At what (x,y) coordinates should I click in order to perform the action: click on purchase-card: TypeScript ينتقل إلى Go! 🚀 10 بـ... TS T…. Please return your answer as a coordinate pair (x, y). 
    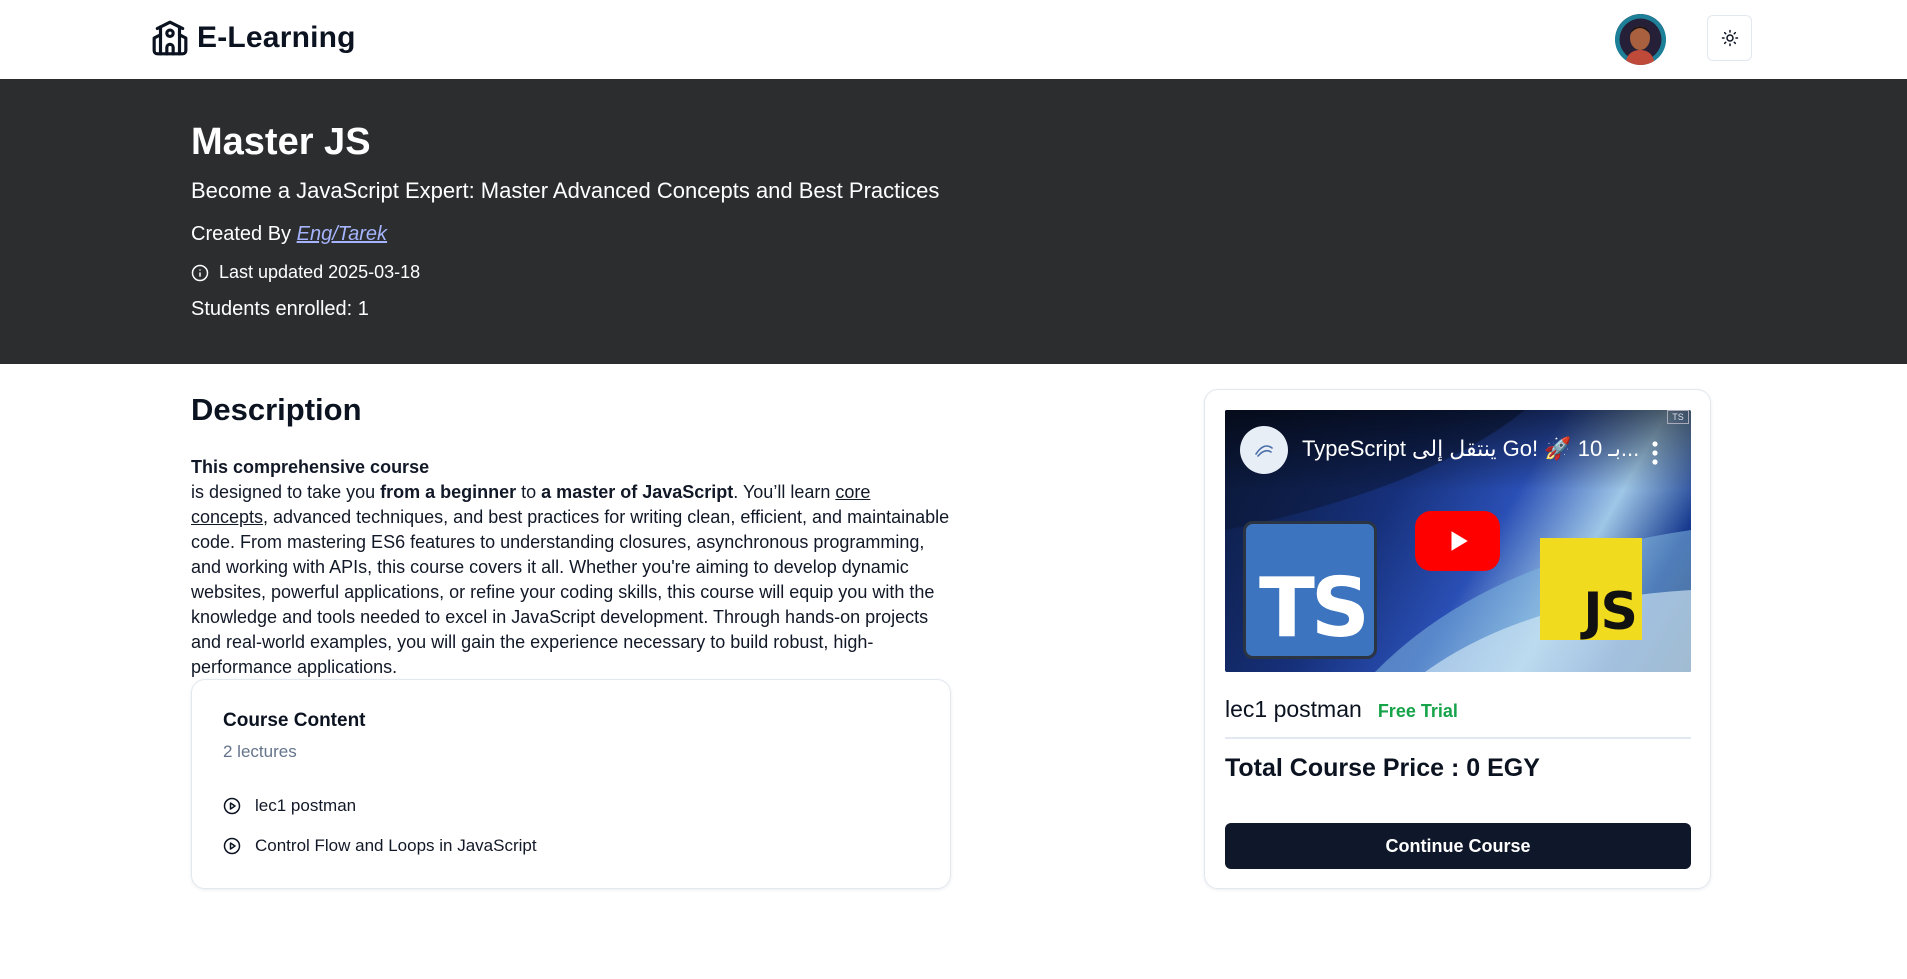
    Looking at the image, I should click on (1457, 639).